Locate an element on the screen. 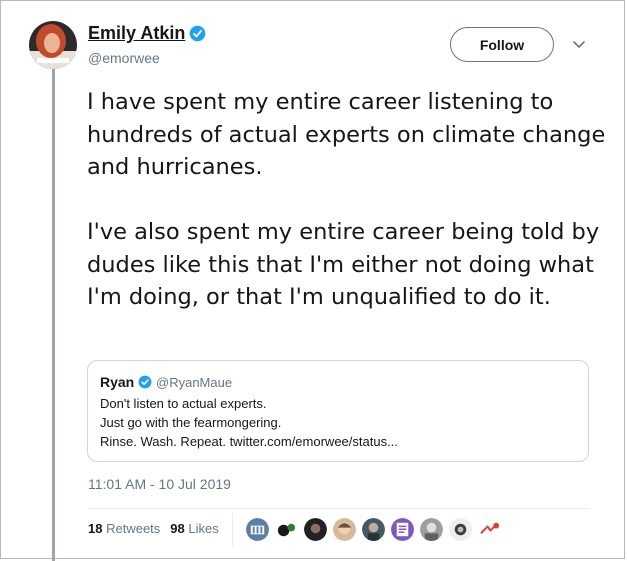 The image size is (627, 561). quoted-line: Just go with the fearmongering. is located at coordinates (191, 422).